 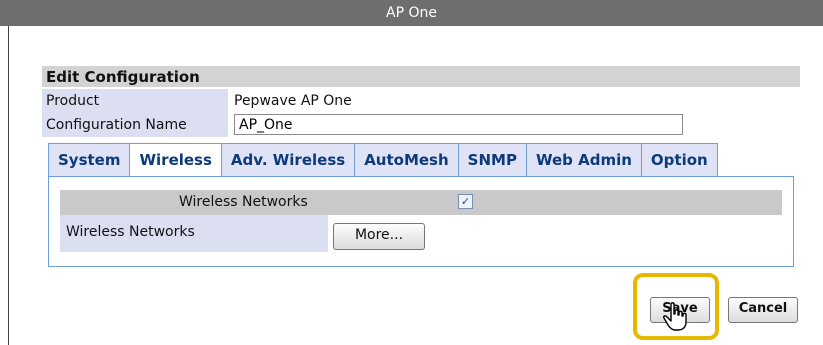 What do you see at coordinates (135, 125) in the screenshot?
I see `config-name-label: Configuration Name` at bounding box center [135, 125].